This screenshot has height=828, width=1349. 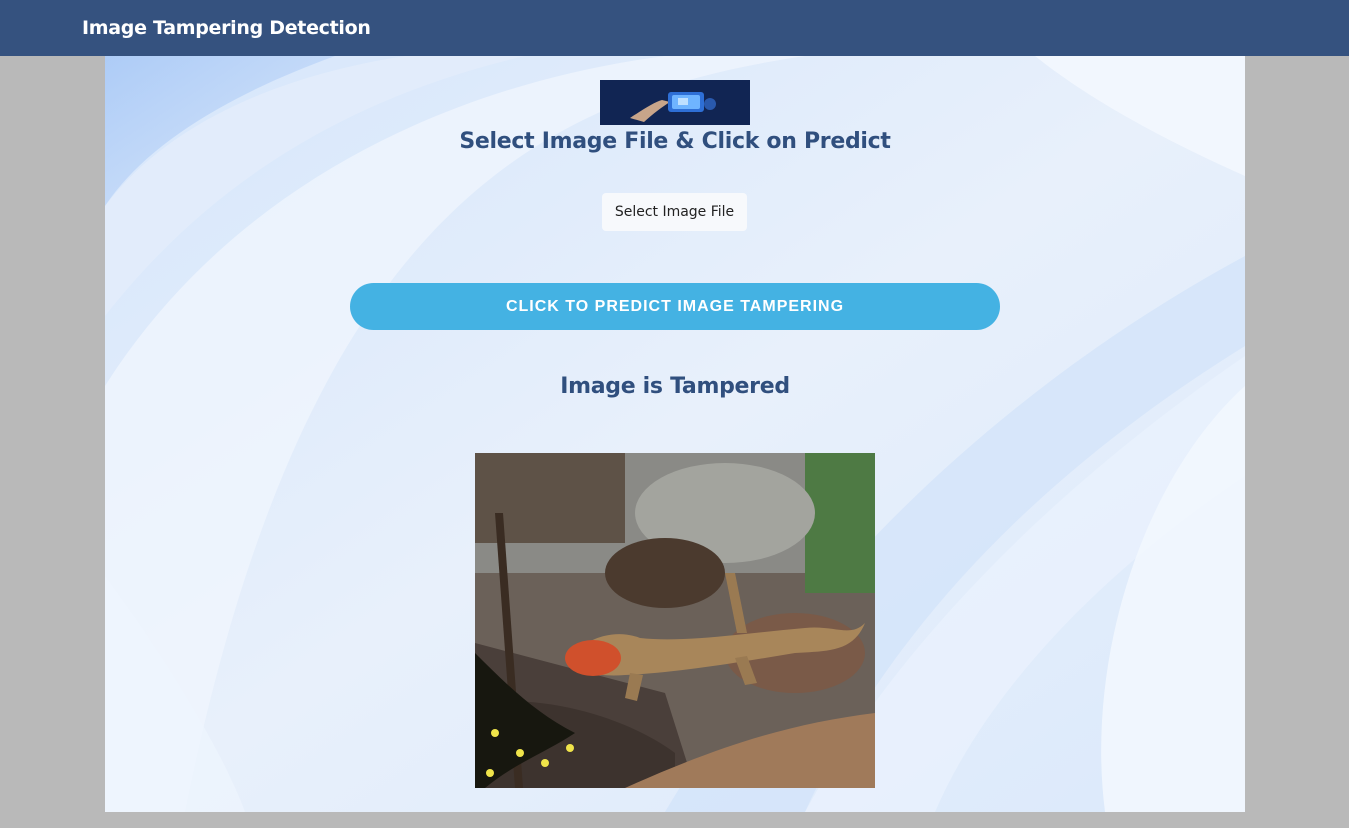 I want to click on brand-title: Image Tampering Detection, so click(x=226, y=28).